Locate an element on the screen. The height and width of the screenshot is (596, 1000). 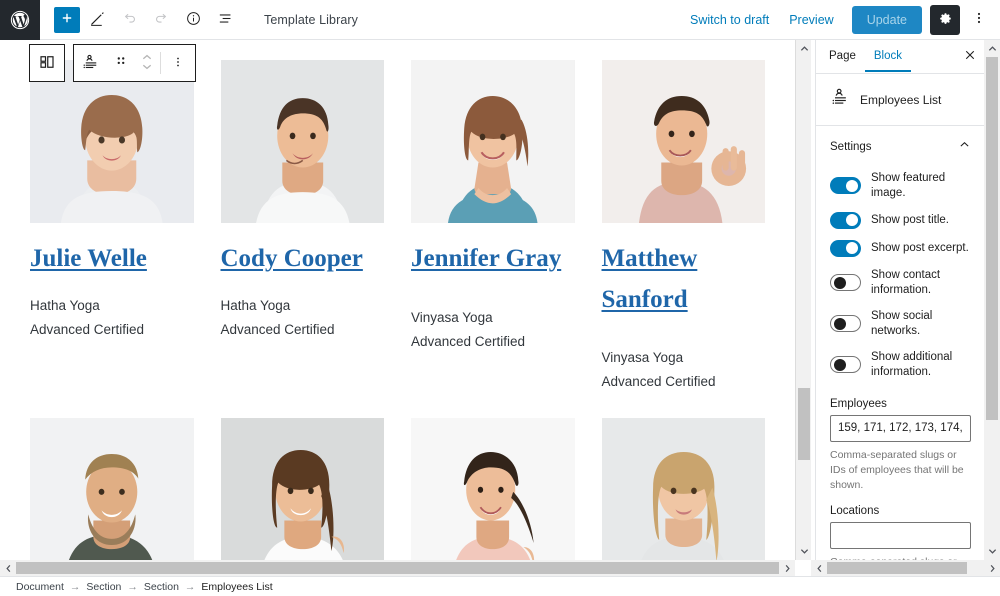
setting-show-social-networks: Show social networks. is located at coordinates (900, 324).